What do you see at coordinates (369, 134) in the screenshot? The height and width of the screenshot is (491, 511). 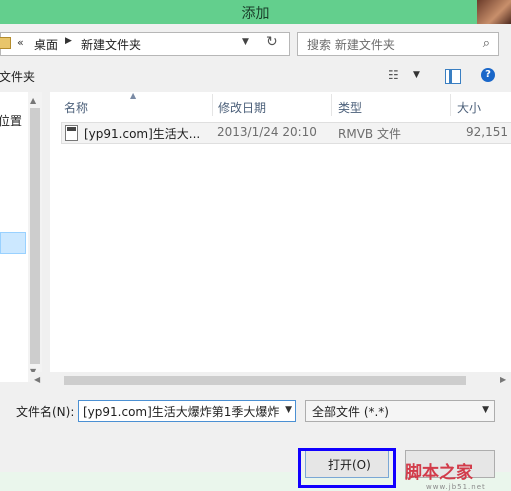 I see `file-type: RMVB 文件` at bounding box center [369, 134].